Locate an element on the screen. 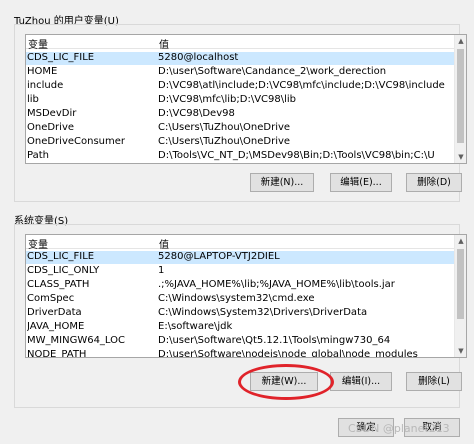 Image resolution: width=474 pixels, height=444 pixels. user-delete-button: 删除(D) is located at coordinates (434, 182).